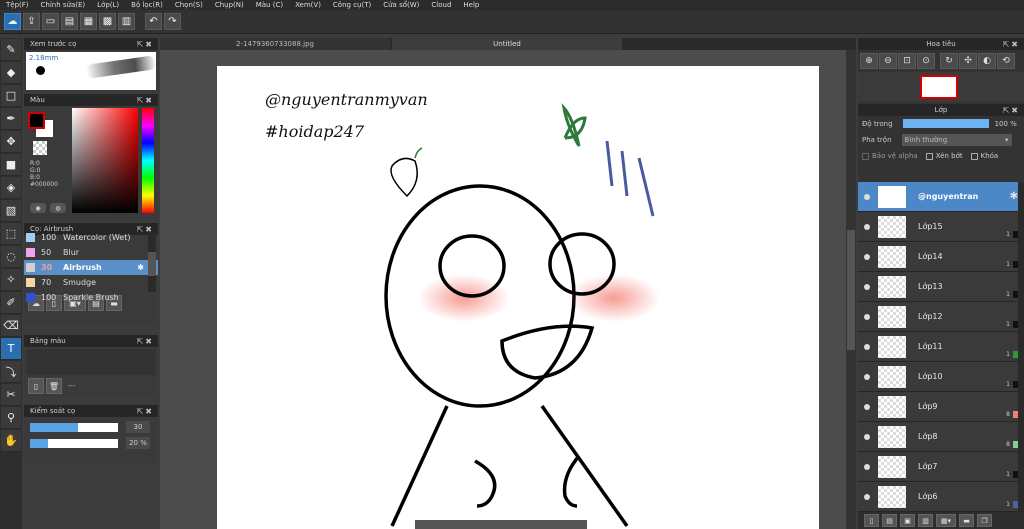 This screenshot has height=529, width=1024. What do you see at coordinates (91, 267) in the screenshot?
I see `brush-item-airbrush: 30 Airbrush ✱` at bounding box center [91, 267].